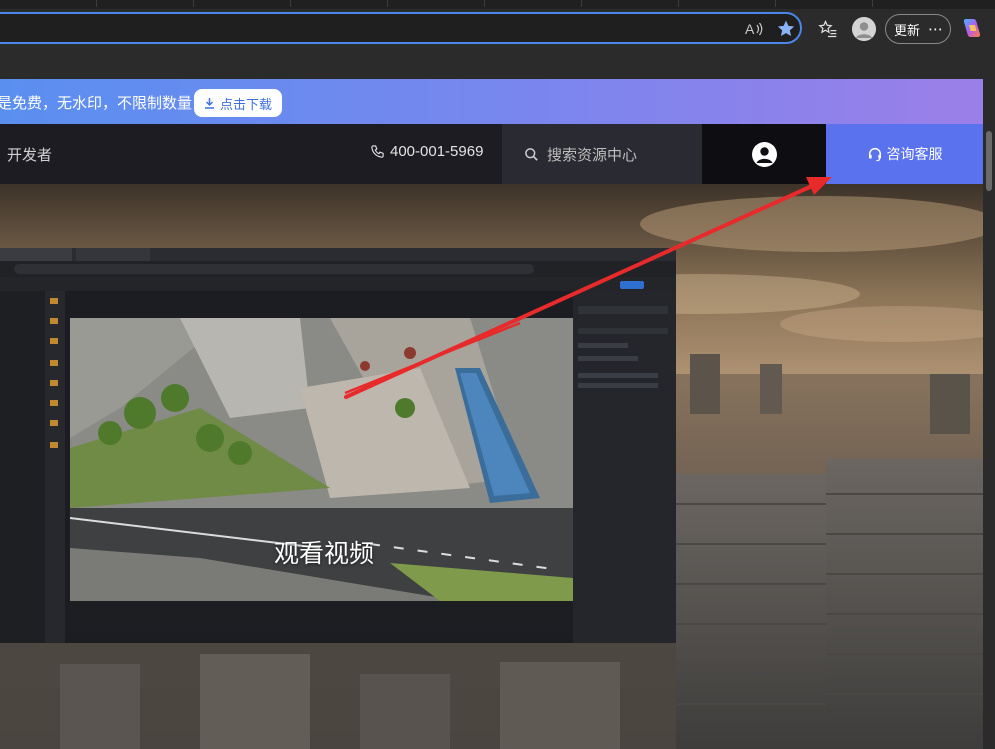 The height and width of the screenshot is (749, 995). I want to click on download-icon, so click(209, 103).